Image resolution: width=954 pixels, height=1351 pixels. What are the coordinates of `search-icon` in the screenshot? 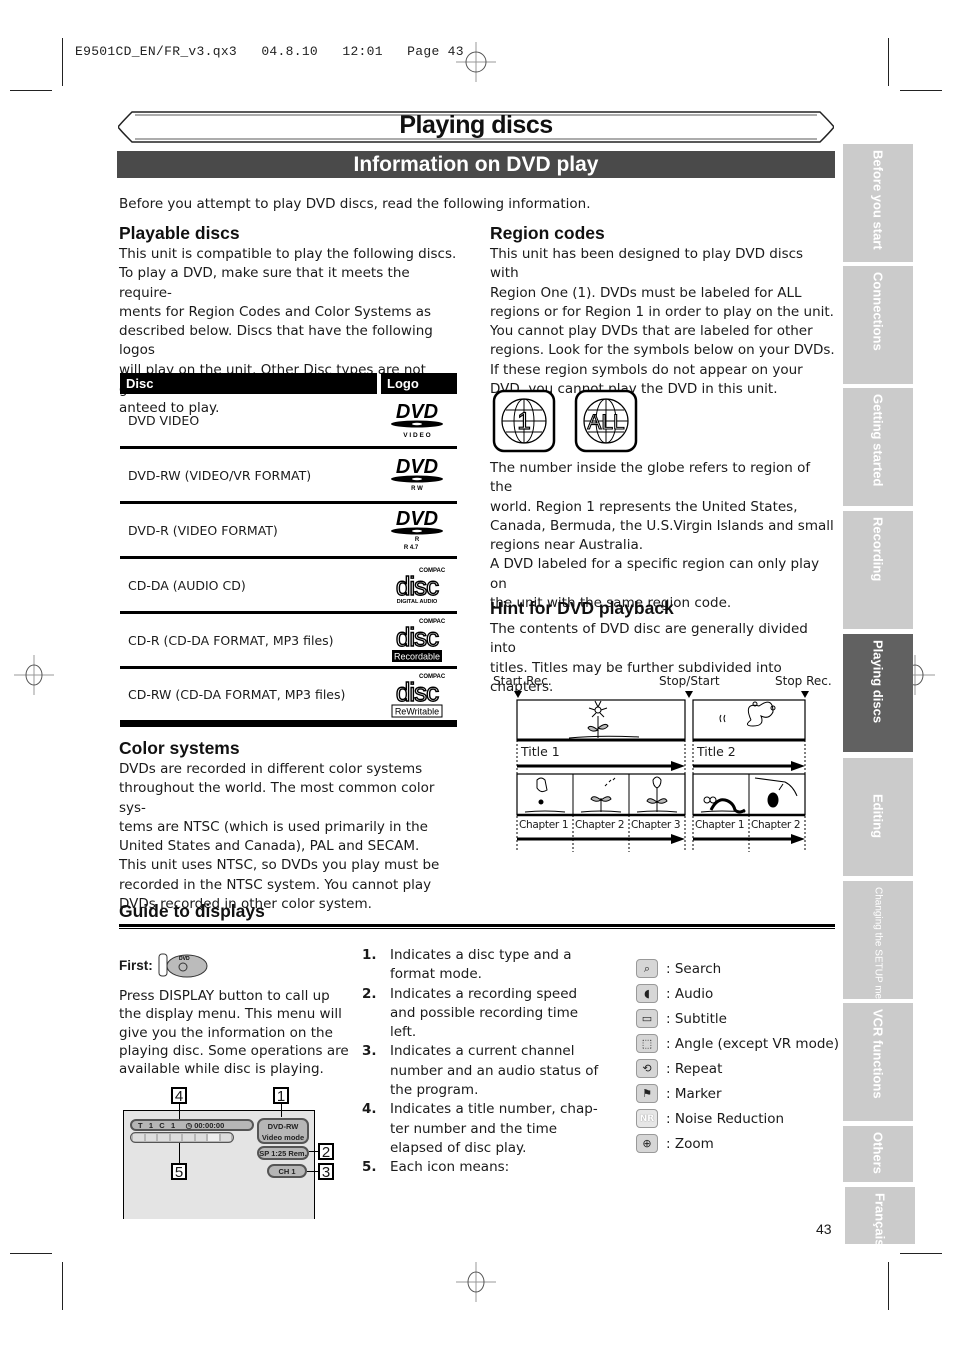 It's located at (138, 1137).